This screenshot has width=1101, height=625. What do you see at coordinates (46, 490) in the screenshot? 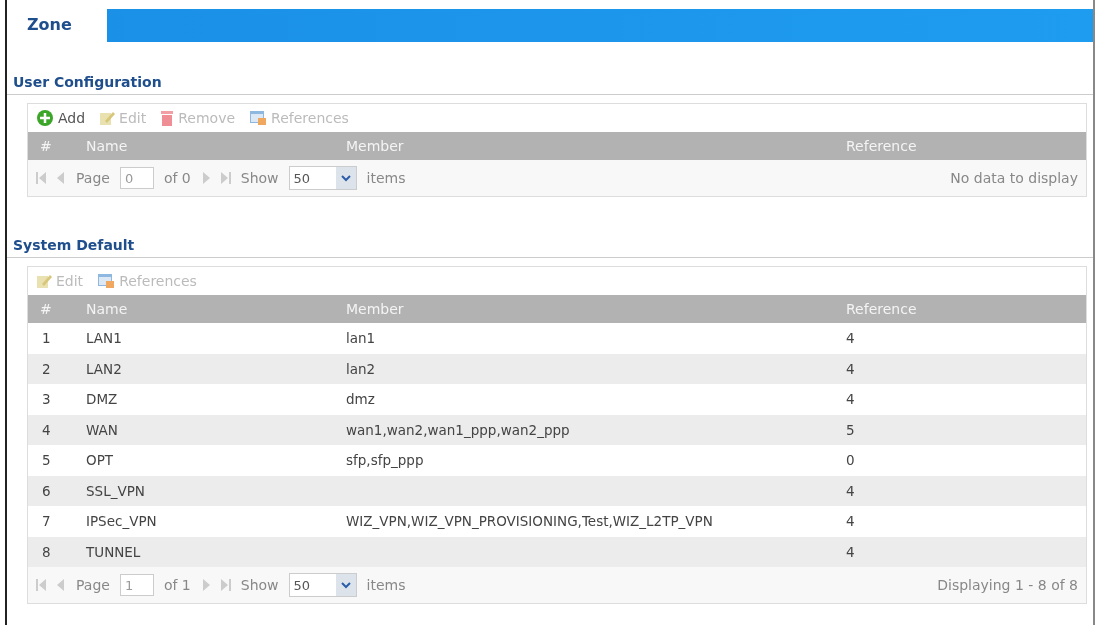
I see `table-cell-text: 6` at bounding box center [46, 490].